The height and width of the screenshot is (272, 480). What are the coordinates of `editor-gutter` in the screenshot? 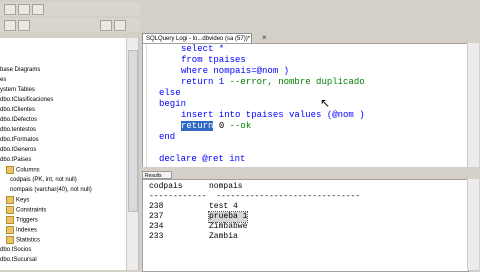 It's located at (145, 106).